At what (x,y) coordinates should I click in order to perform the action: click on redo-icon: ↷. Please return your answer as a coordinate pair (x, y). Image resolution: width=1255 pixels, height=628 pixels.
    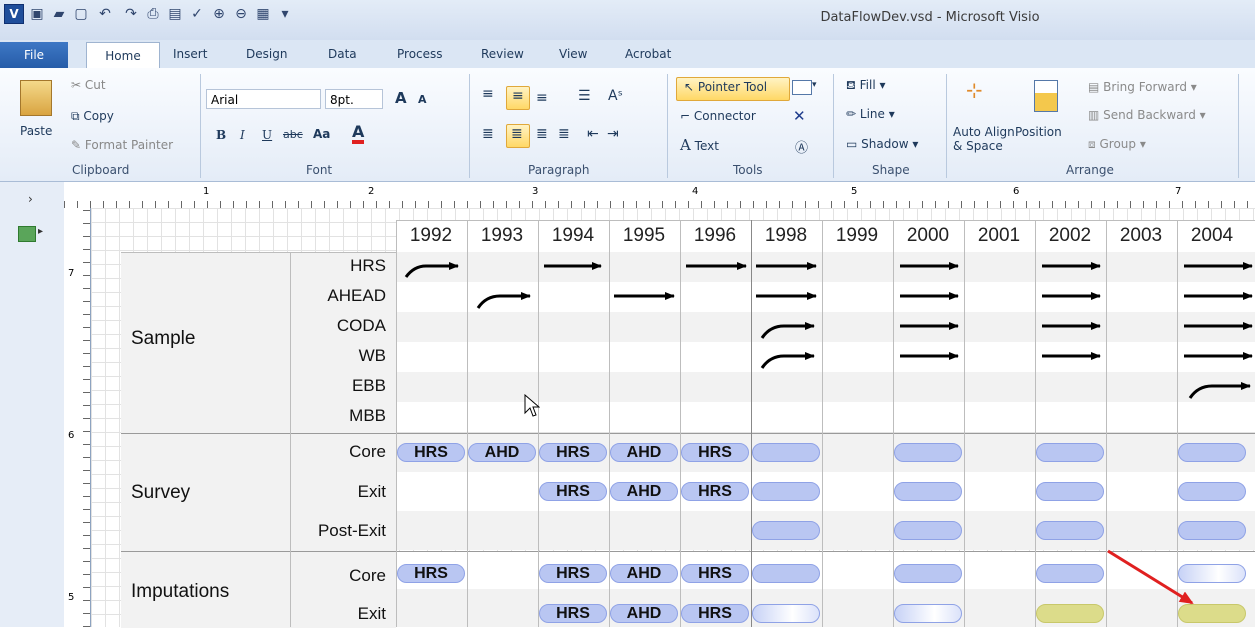
    Looking at the image, I should click on (131, 14).